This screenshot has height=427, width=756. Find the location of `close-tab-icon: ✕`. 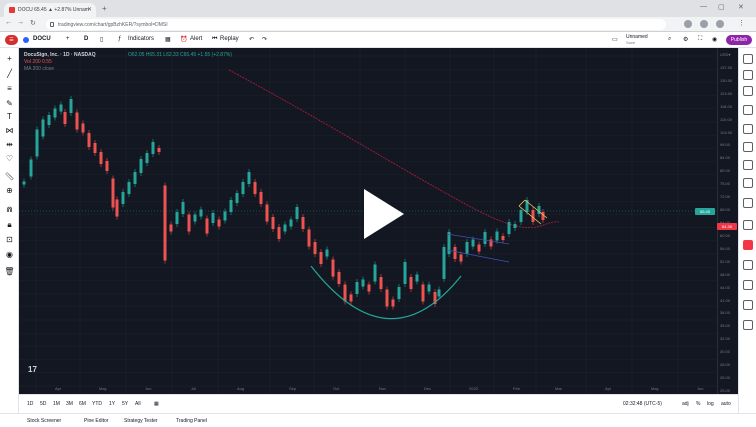

close-tab-icon: ✕ is located at coordinates (89, 9).